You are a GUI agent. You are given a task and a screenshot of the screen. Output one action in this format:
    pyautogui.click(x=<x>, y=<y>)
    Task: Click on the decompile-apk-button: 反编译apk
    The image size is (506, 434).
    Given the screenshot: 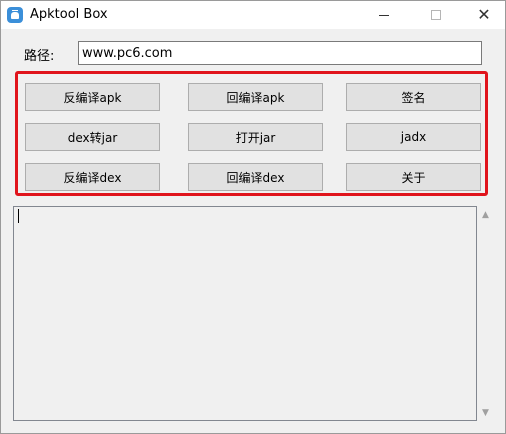 What is the action you would take?
    pyautogui.click(x=92, y=97)
    